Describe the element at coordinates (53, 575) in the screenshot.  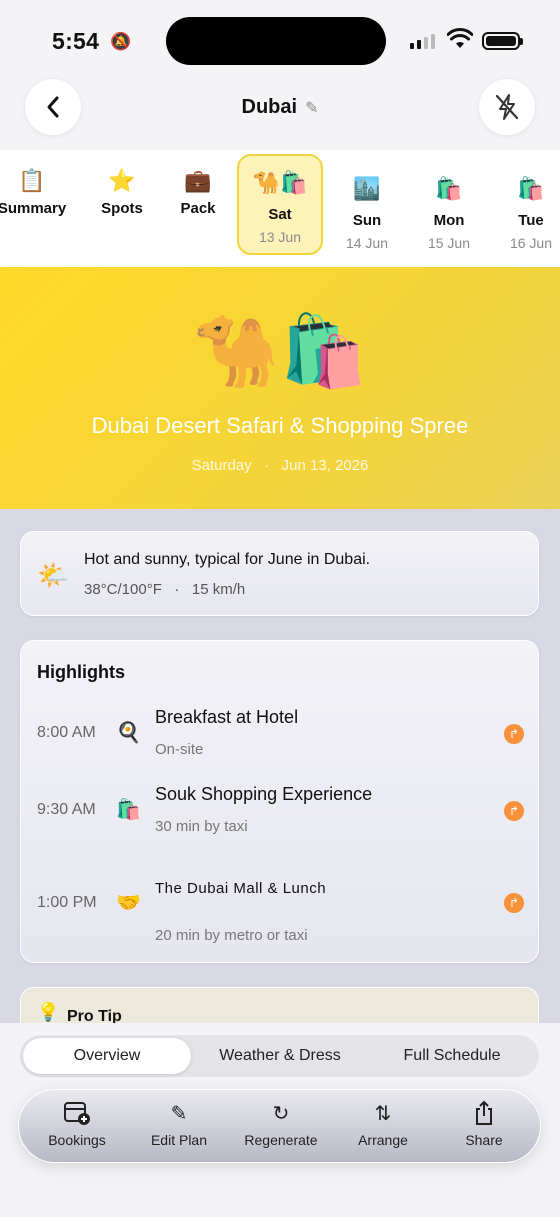
I see `sun-behind-cloud-icon: 🌤️` at that location.